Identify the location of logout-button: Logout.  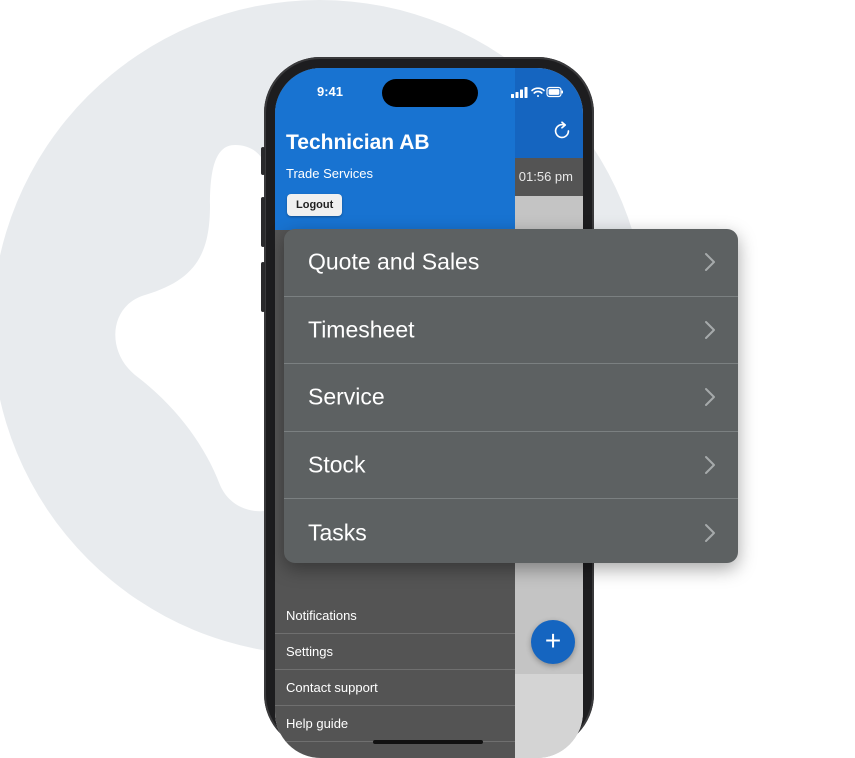
(315, 205).